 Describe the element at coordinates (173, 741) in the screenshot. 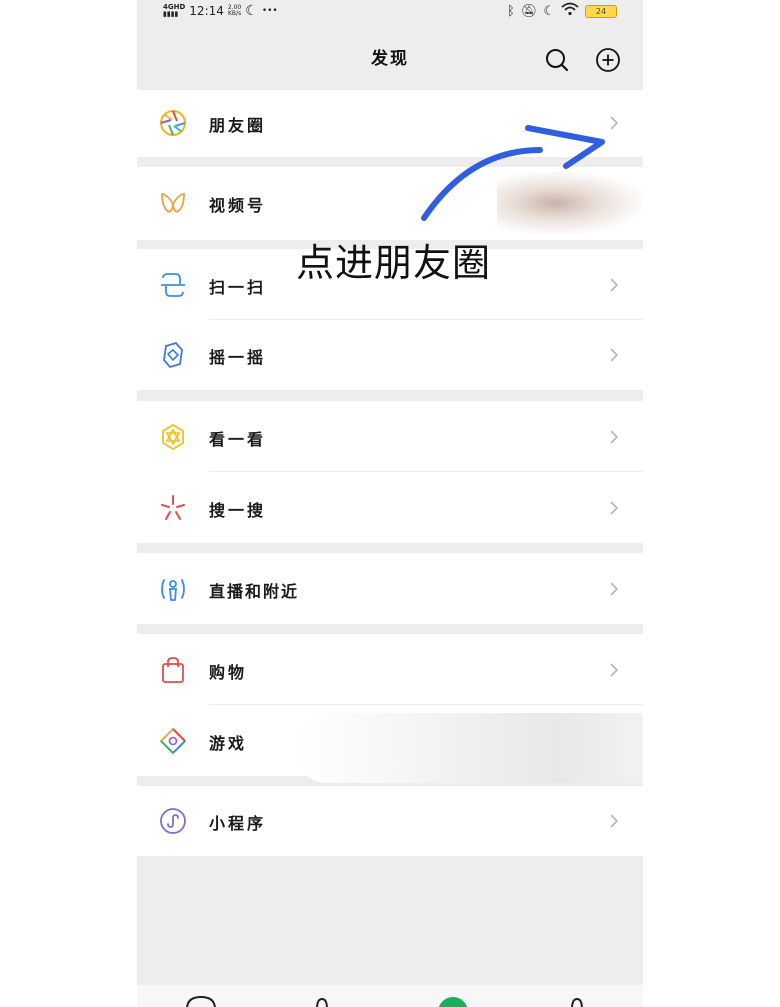

I see `games-icon` at that location.